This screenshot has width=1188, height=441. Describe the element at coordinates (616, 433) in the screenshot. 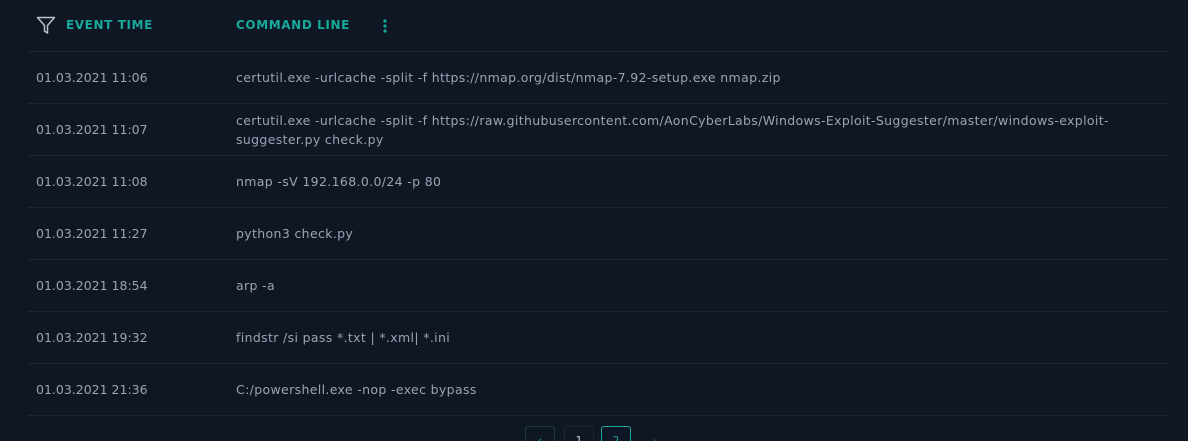

I see `page-button-2-current: 2` at that location.